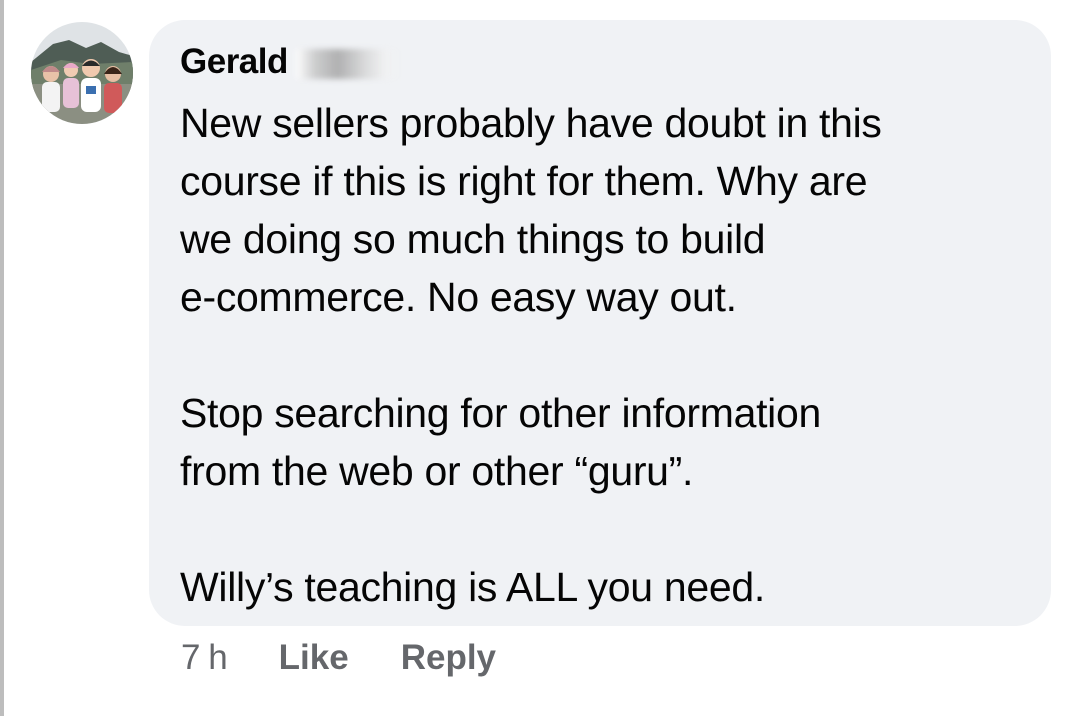  I want to click on reply-button: Reply, so click(448, 658).